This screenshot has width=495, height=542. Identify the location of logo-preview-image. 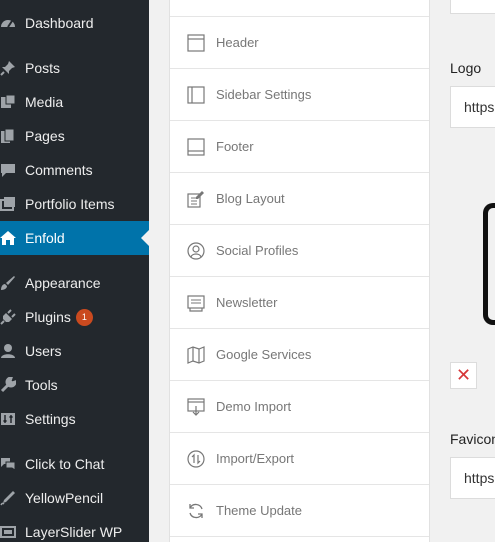
(489, 264).